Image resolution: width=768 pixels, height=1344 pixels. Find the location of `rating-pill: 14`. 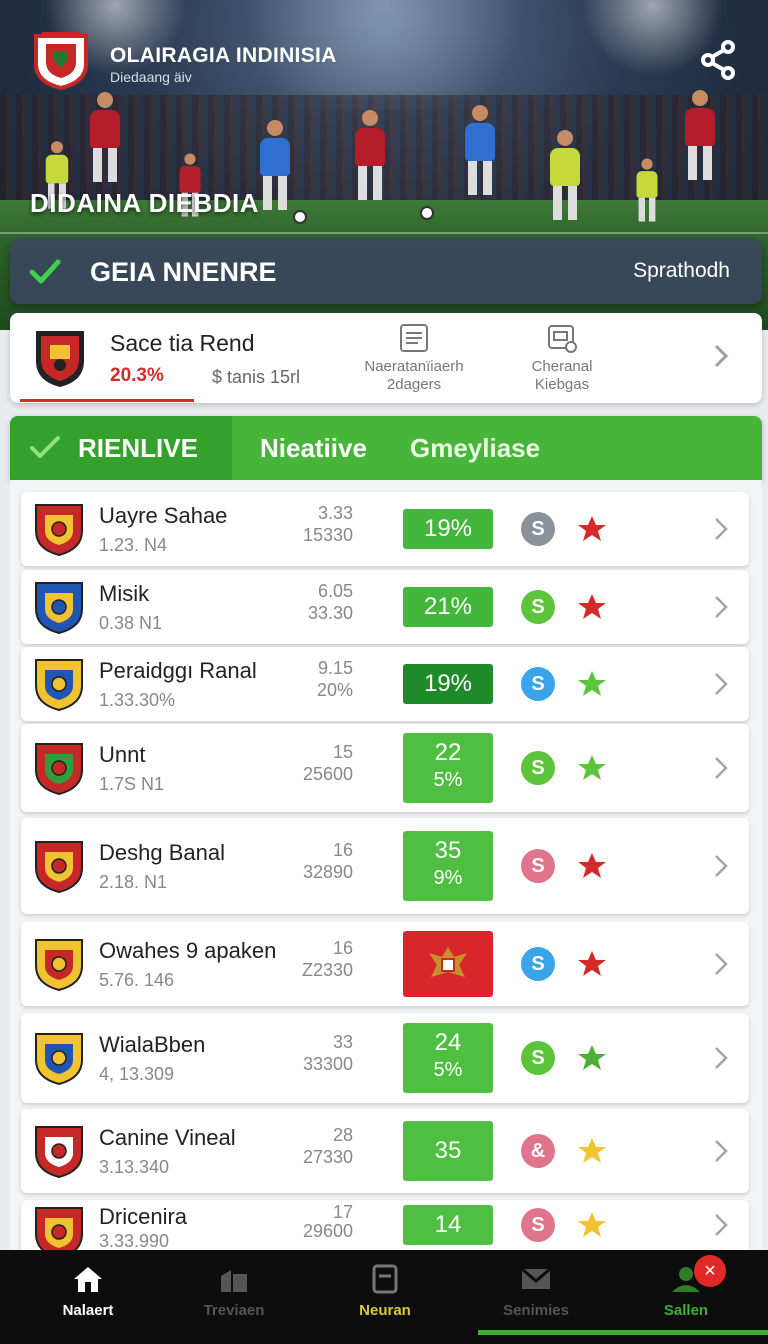

rating-pill: 14 is located at coordinates (448, 1225).